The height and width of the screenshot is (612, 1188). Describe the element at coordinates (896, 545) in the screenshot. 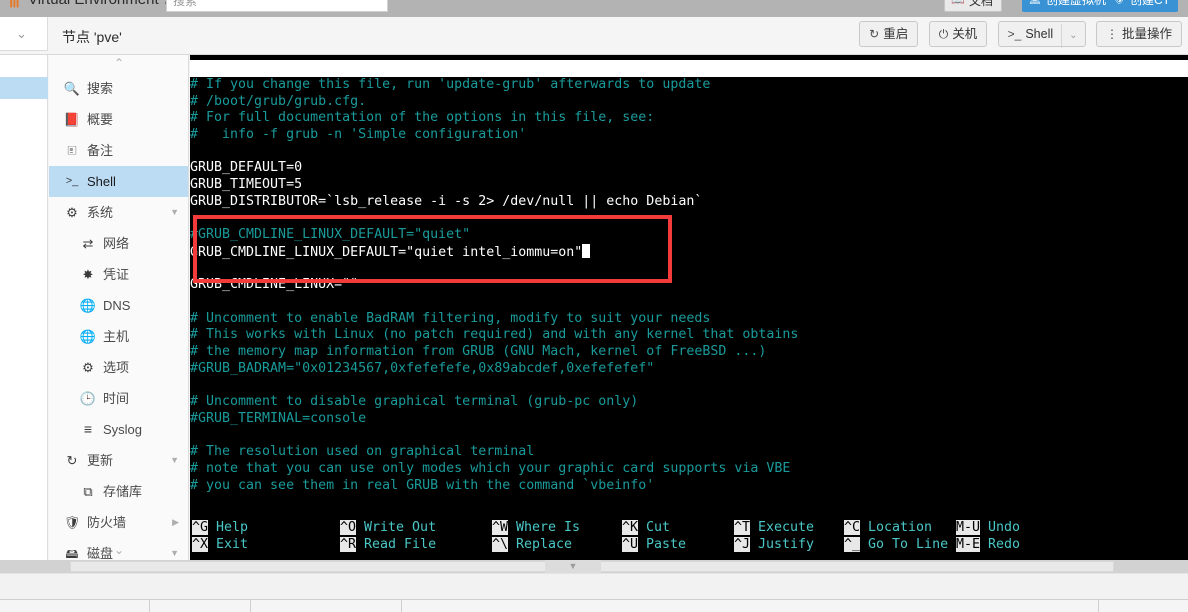

I see `nano-shortcut-5: ^_ Go To Line` at that location.